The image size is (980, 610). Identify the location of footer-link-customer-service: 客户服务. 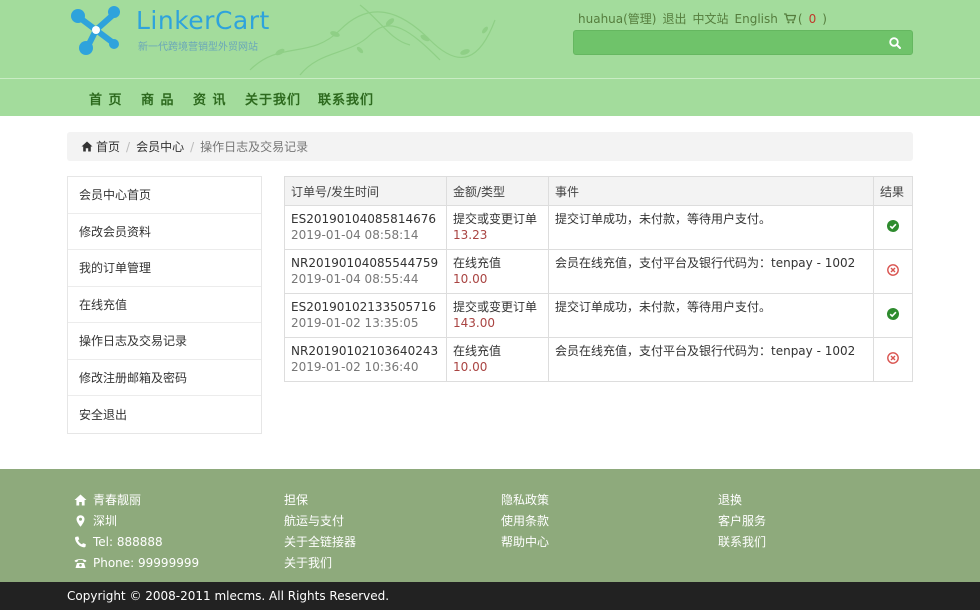
(742, 520).